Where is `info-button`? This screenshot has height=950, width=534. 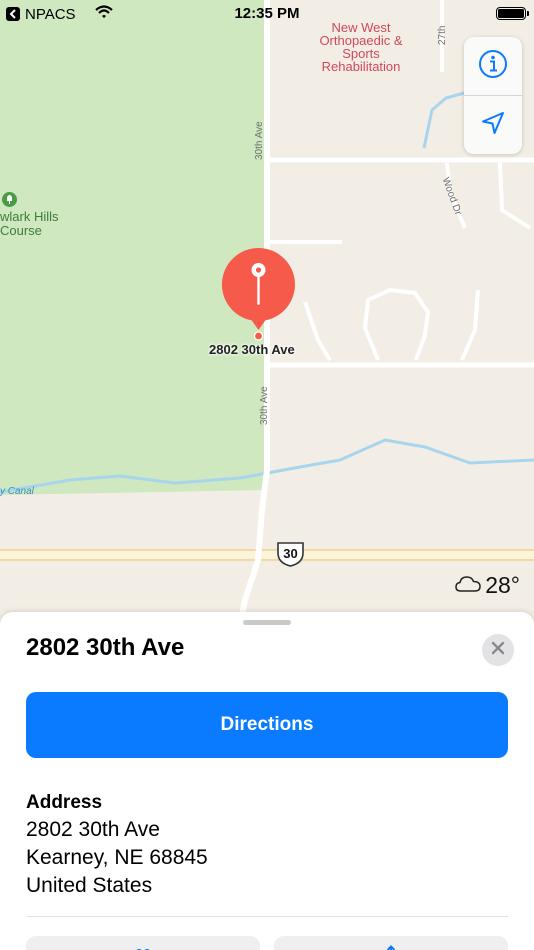
info-button is located at coordinates (493, 66).